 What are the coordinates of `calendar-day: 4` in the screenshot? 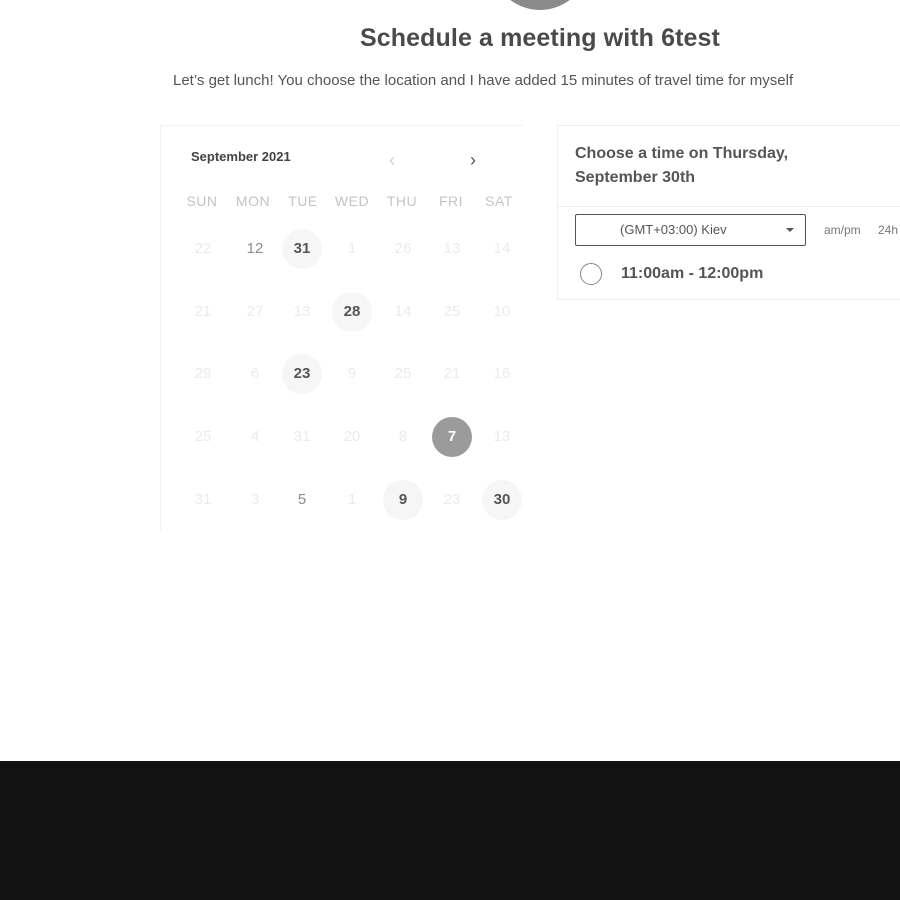 It's located at (255, 436).